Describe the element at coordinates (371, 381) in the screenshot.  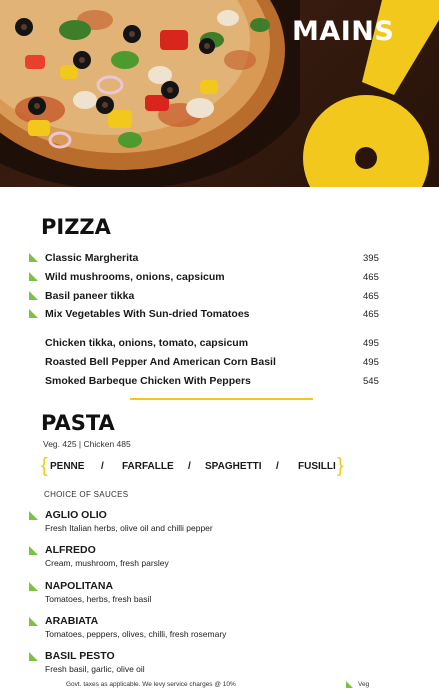
I see `item-price: 545` at that location.